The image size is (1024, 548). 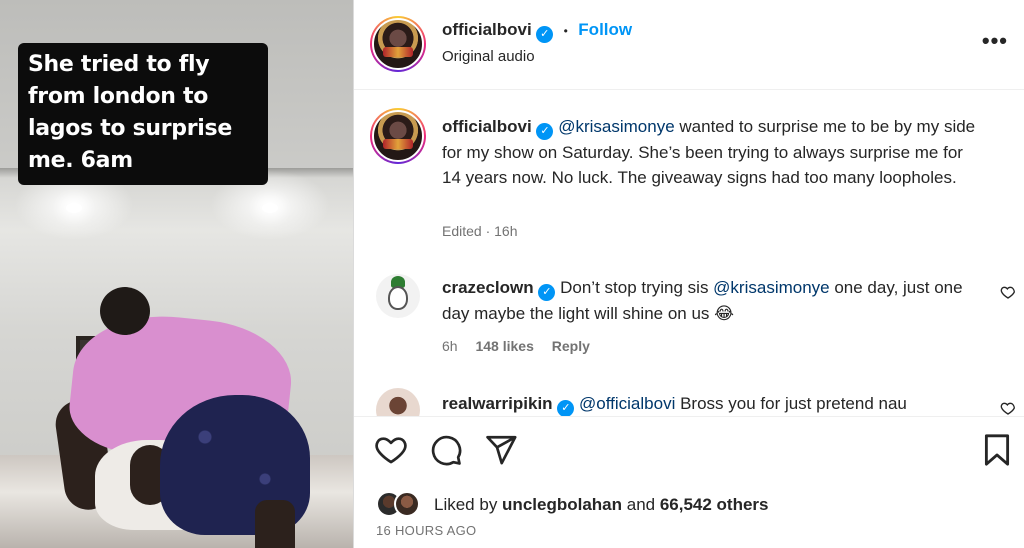 What do you see at coordinates (995, 41) in the screenshot?
I see `more-horizontal-icon: •••` at bounding box center [995, 41].